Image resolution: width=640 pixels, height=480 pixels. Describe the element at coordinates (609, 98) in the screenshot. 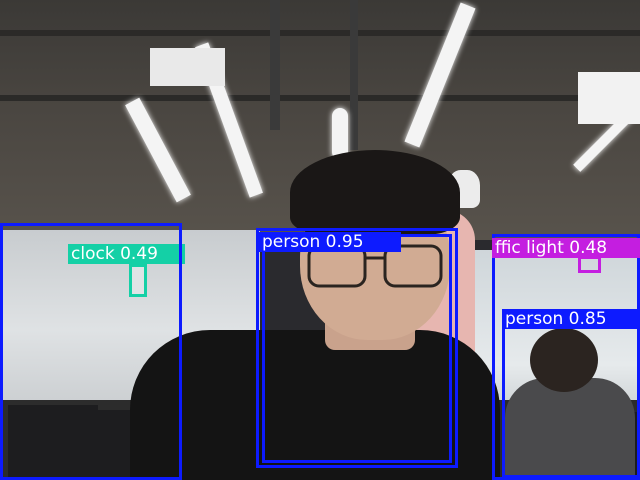

I see `ceiling-projector` at that location.